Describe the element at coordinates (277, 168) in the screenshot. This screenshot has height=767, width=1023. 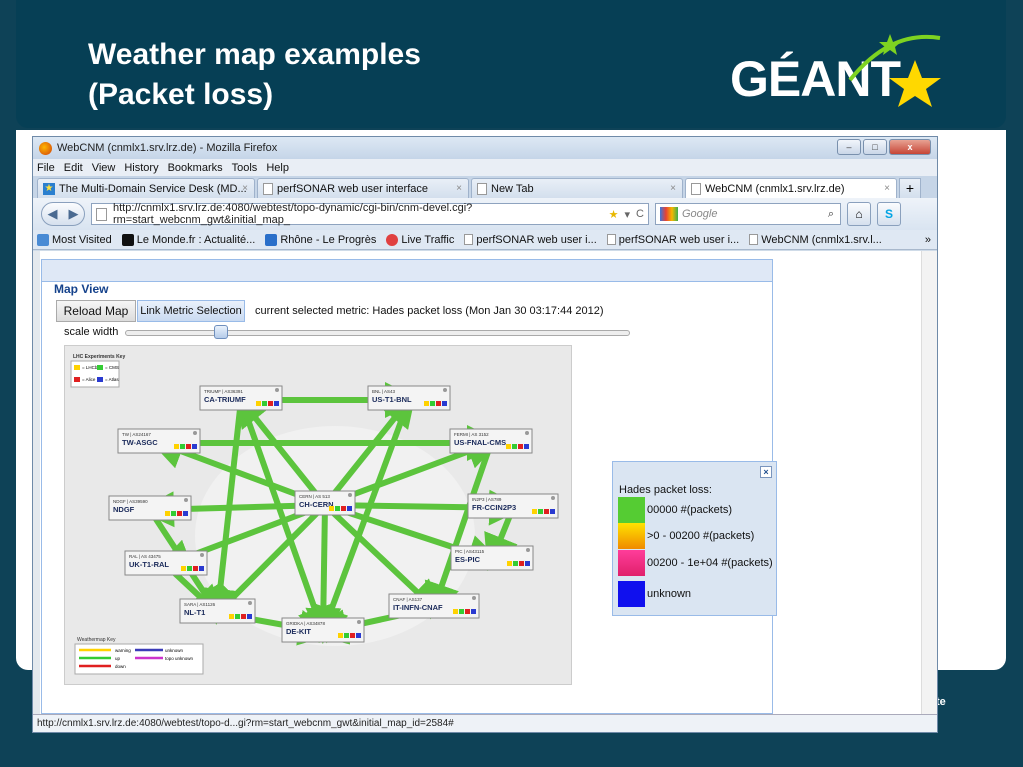
I see `menu-help: Help` at that location.